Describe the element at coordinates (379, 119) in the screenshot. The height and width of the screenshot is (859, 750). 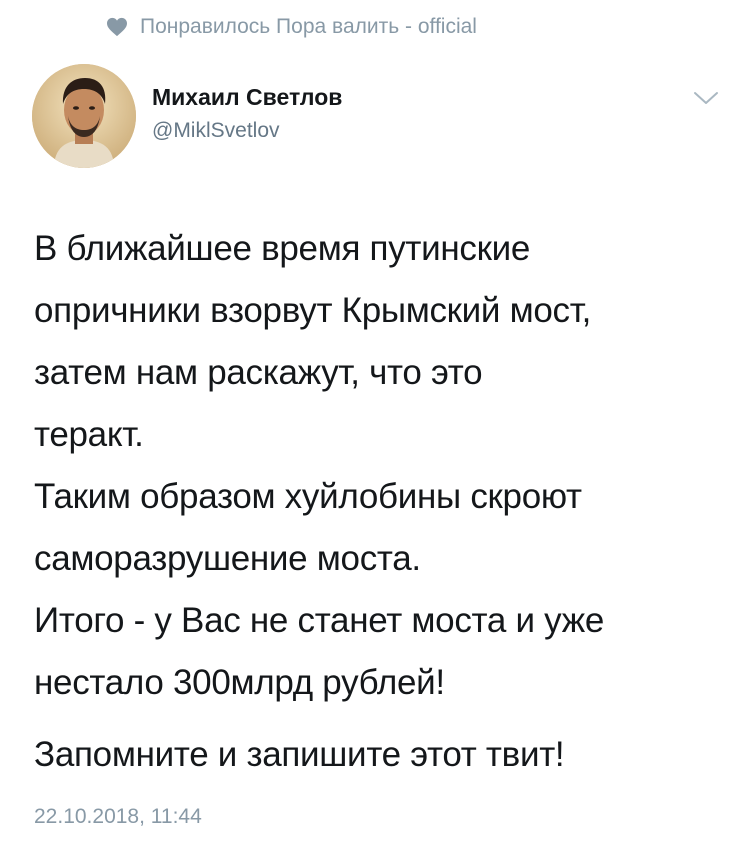
I see `tweet-header: Михаил Светлов @MiklSvetlov` at that location.